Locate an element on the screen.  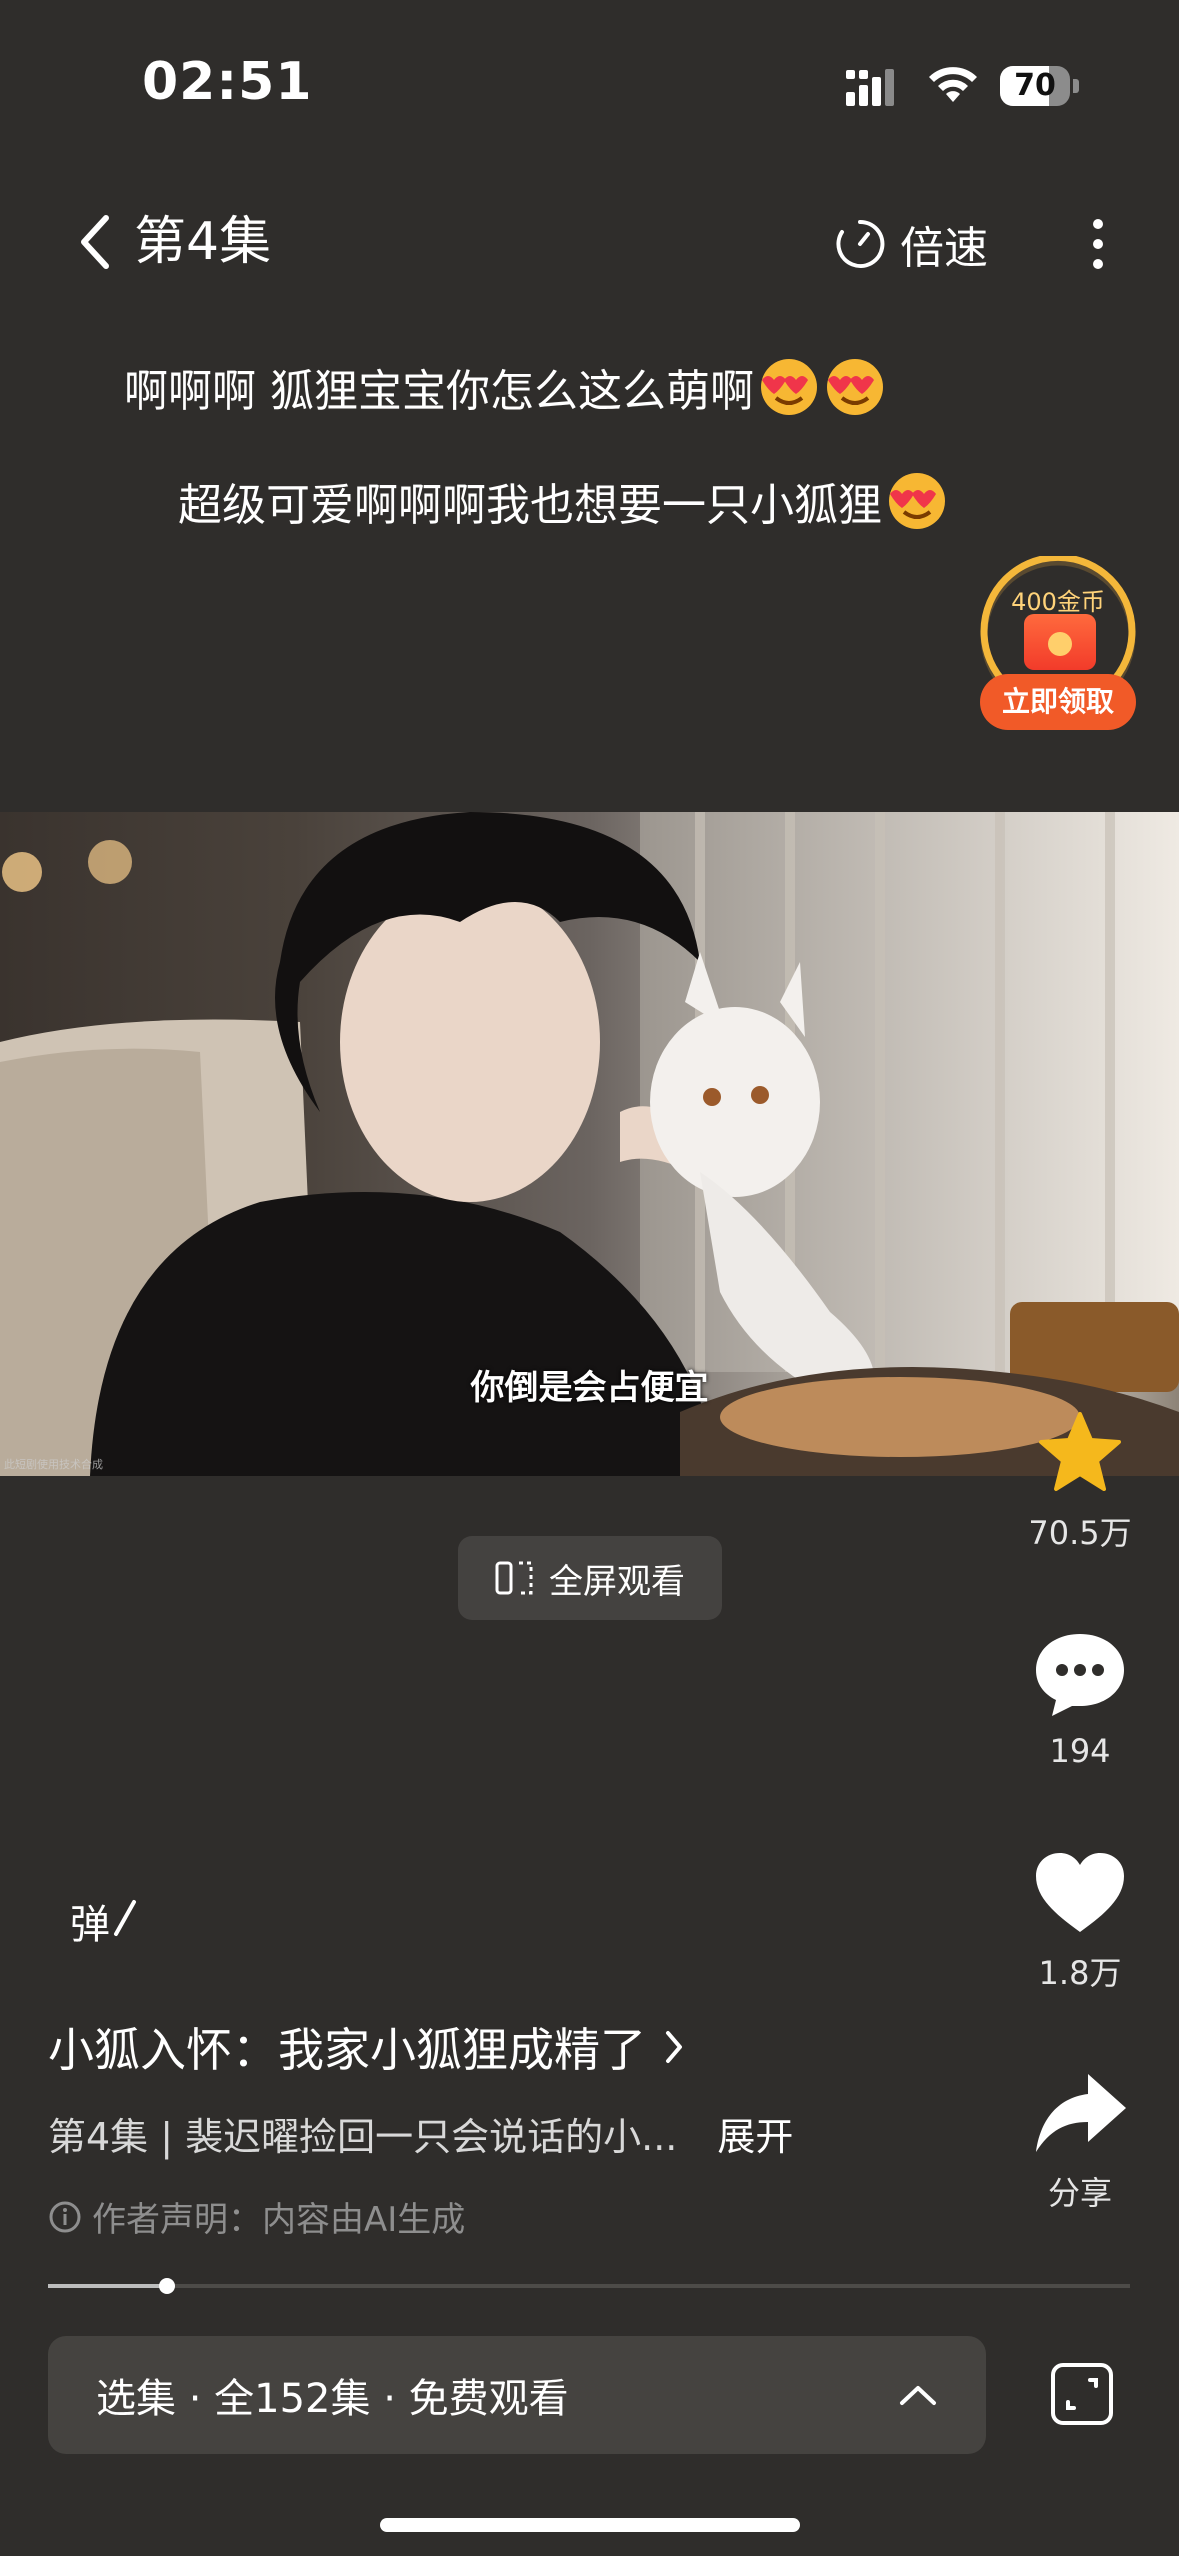
drama-title: 小狐入怀：我家小狐狸成精了 is located at coordinates (347, 2050).